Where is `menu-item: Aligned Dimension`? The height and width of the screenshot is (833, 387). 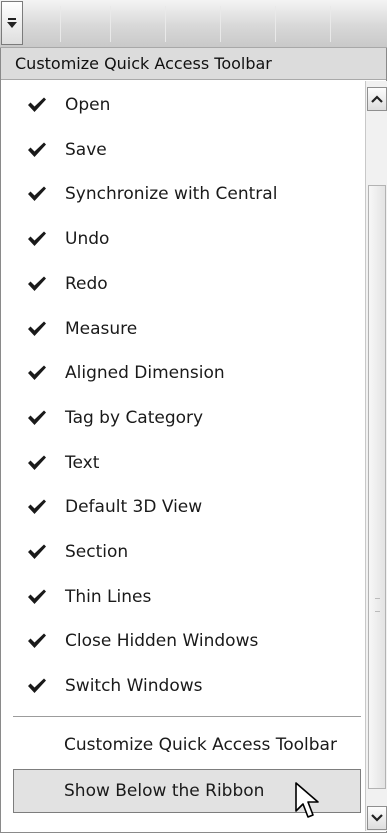
menu-item: Aligned Dimension is located at coordinates (181, 373).